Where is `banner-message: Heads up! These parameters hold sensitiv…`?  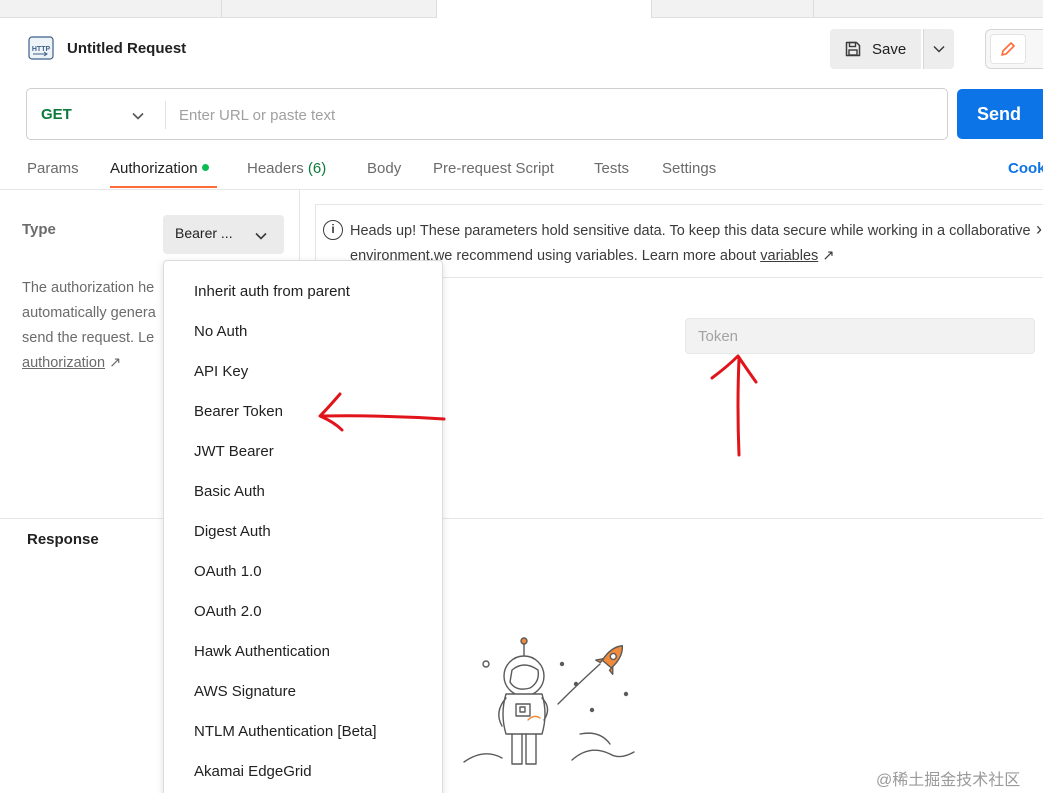 banner-message: Heads up! These parameters hold sensitiv… is located at coordinates (690, 243).